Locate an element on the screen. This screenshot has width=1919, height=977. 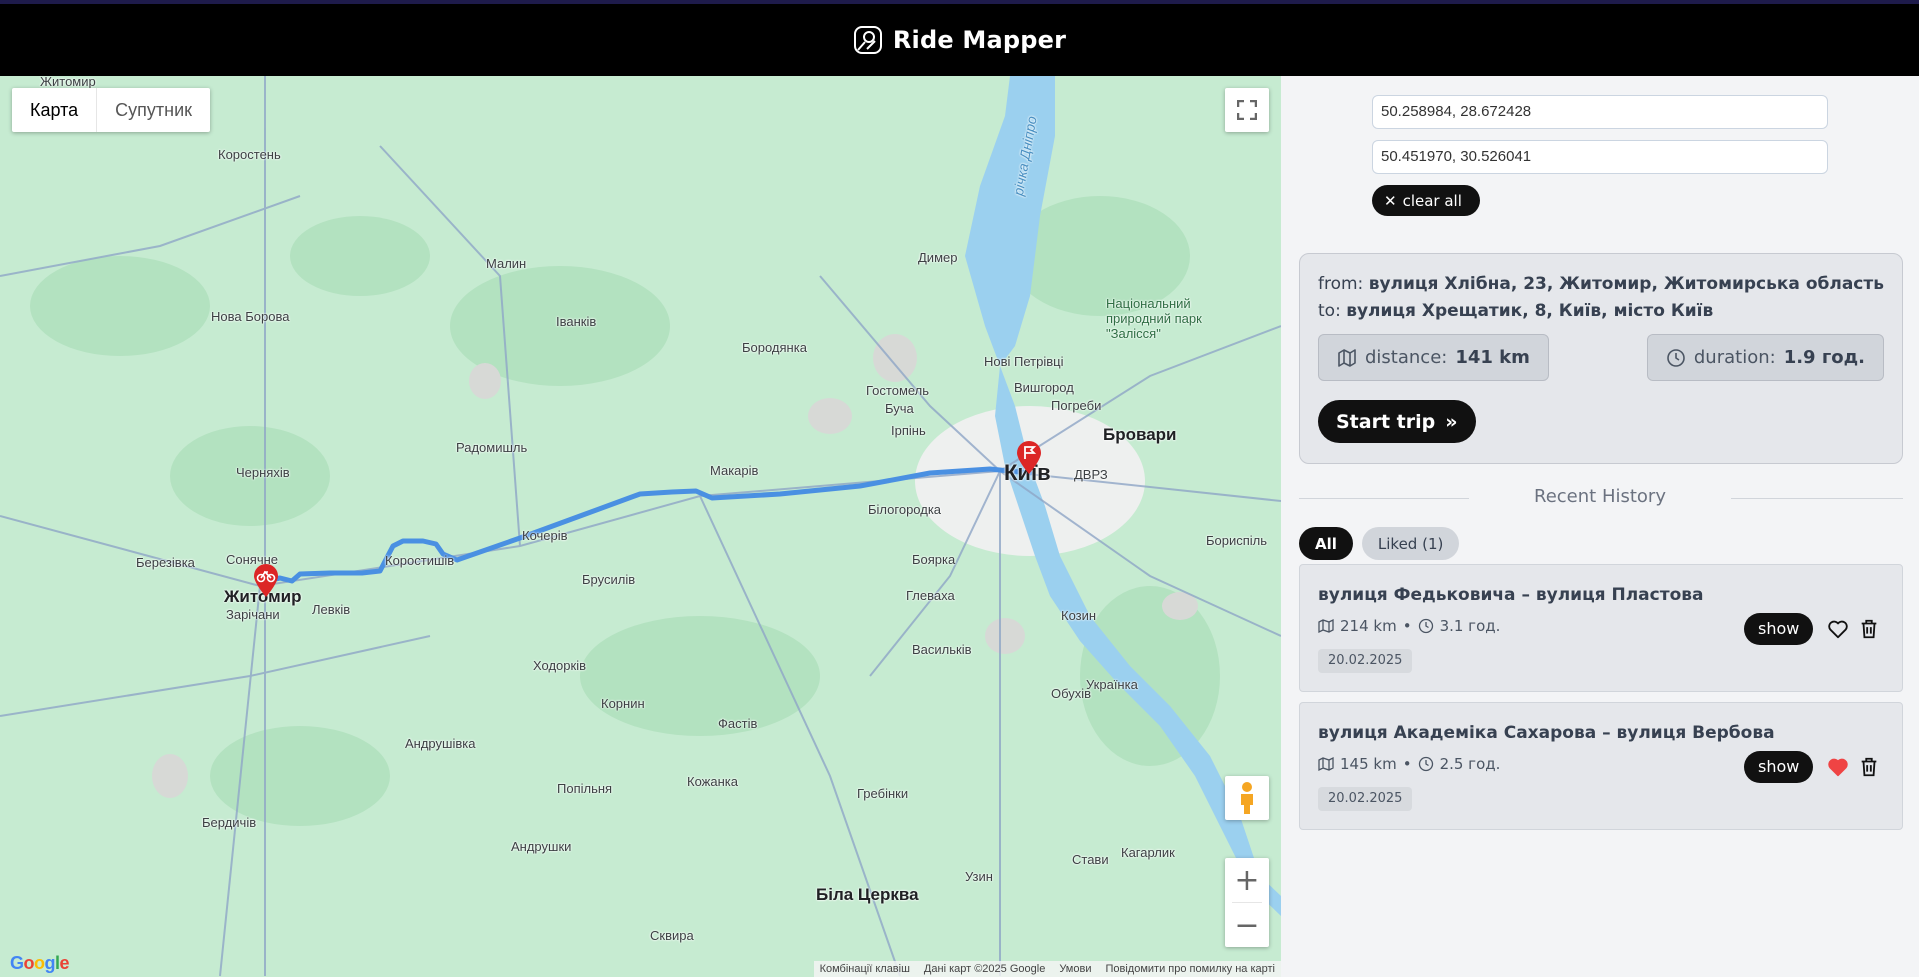
map-label: Фастів is located at coordinates (738, 723).